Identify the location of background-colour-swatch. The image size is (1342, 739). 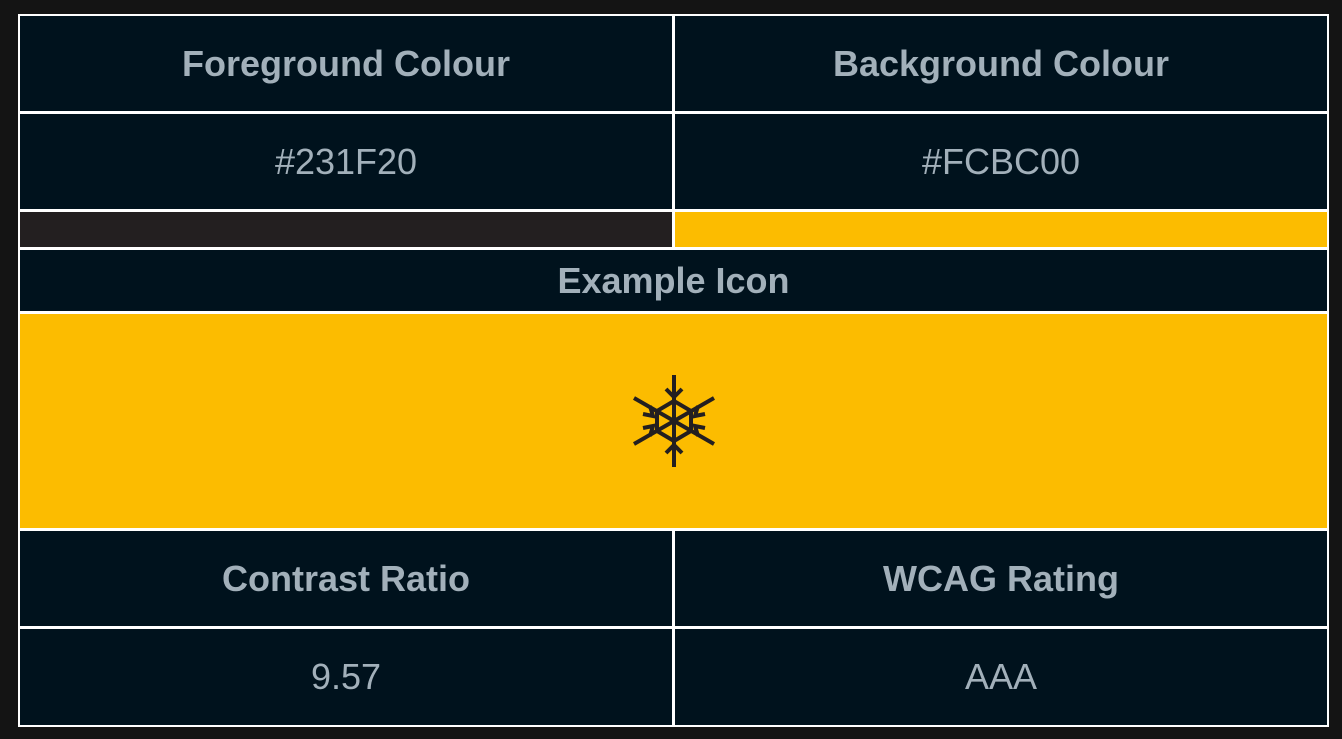
(1001, 229).